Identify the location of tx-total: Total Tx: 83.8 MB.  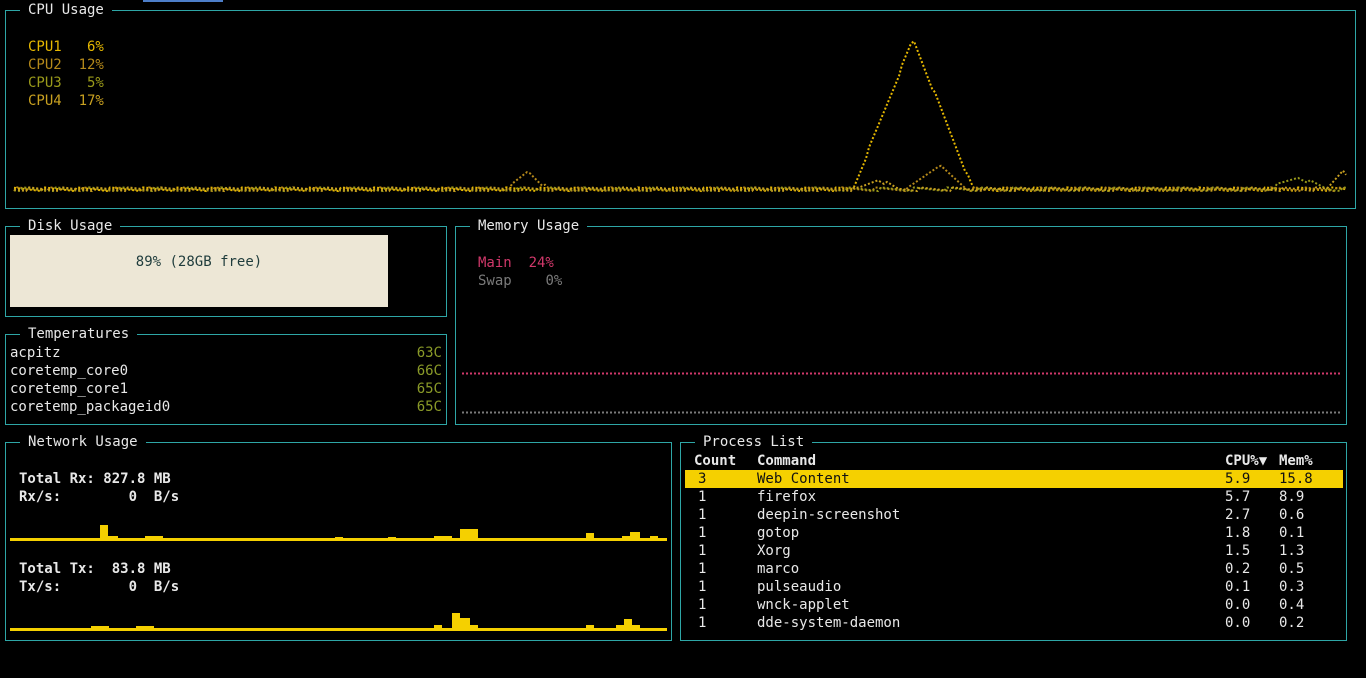
(95, 569).